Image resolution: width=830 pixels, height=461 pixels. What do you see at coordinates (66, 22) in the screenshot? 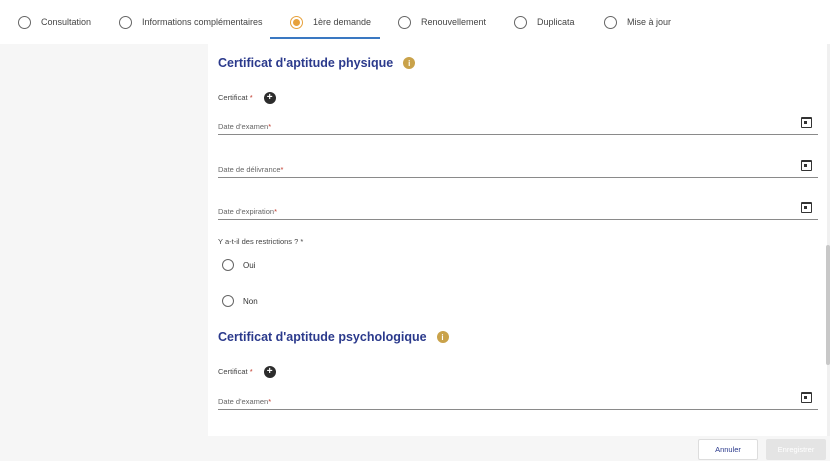
I see `tab-label: Consultation` at bounding box center [66, 22].